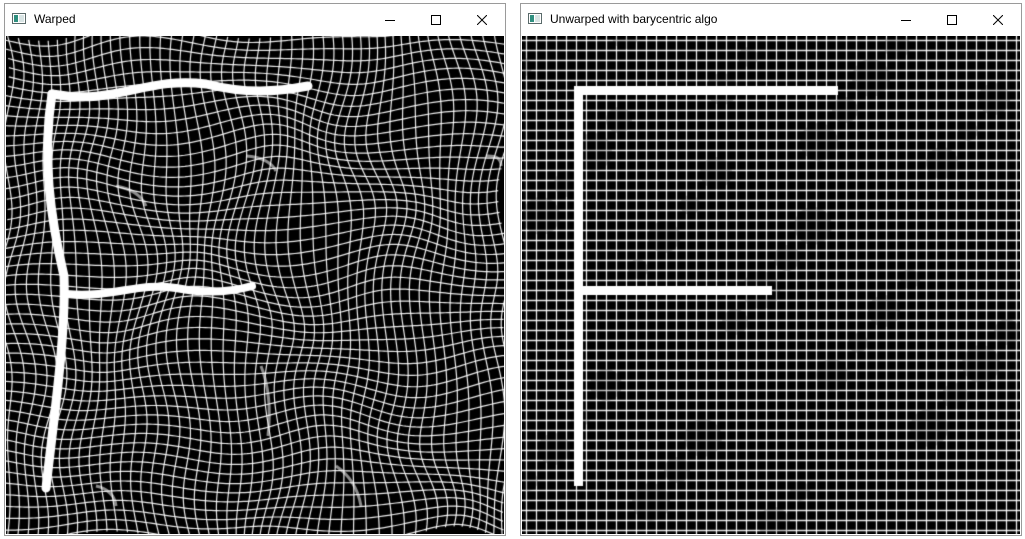  I want to click on window-title: Warped, so click(55, 19).